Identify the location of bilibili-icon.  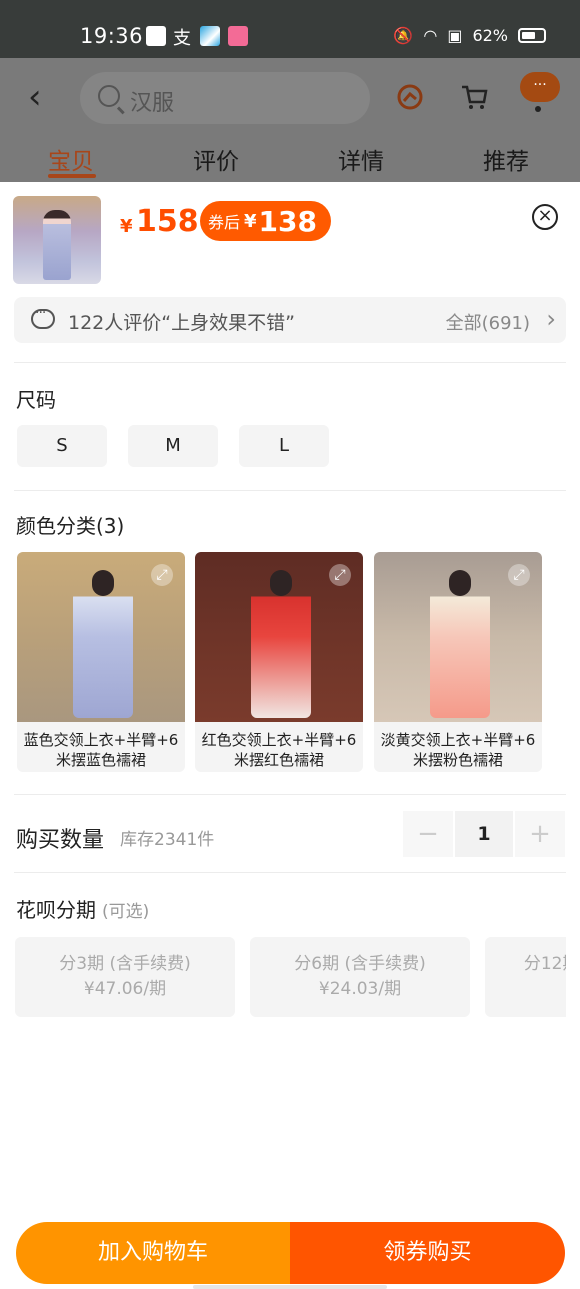
(238, 36).